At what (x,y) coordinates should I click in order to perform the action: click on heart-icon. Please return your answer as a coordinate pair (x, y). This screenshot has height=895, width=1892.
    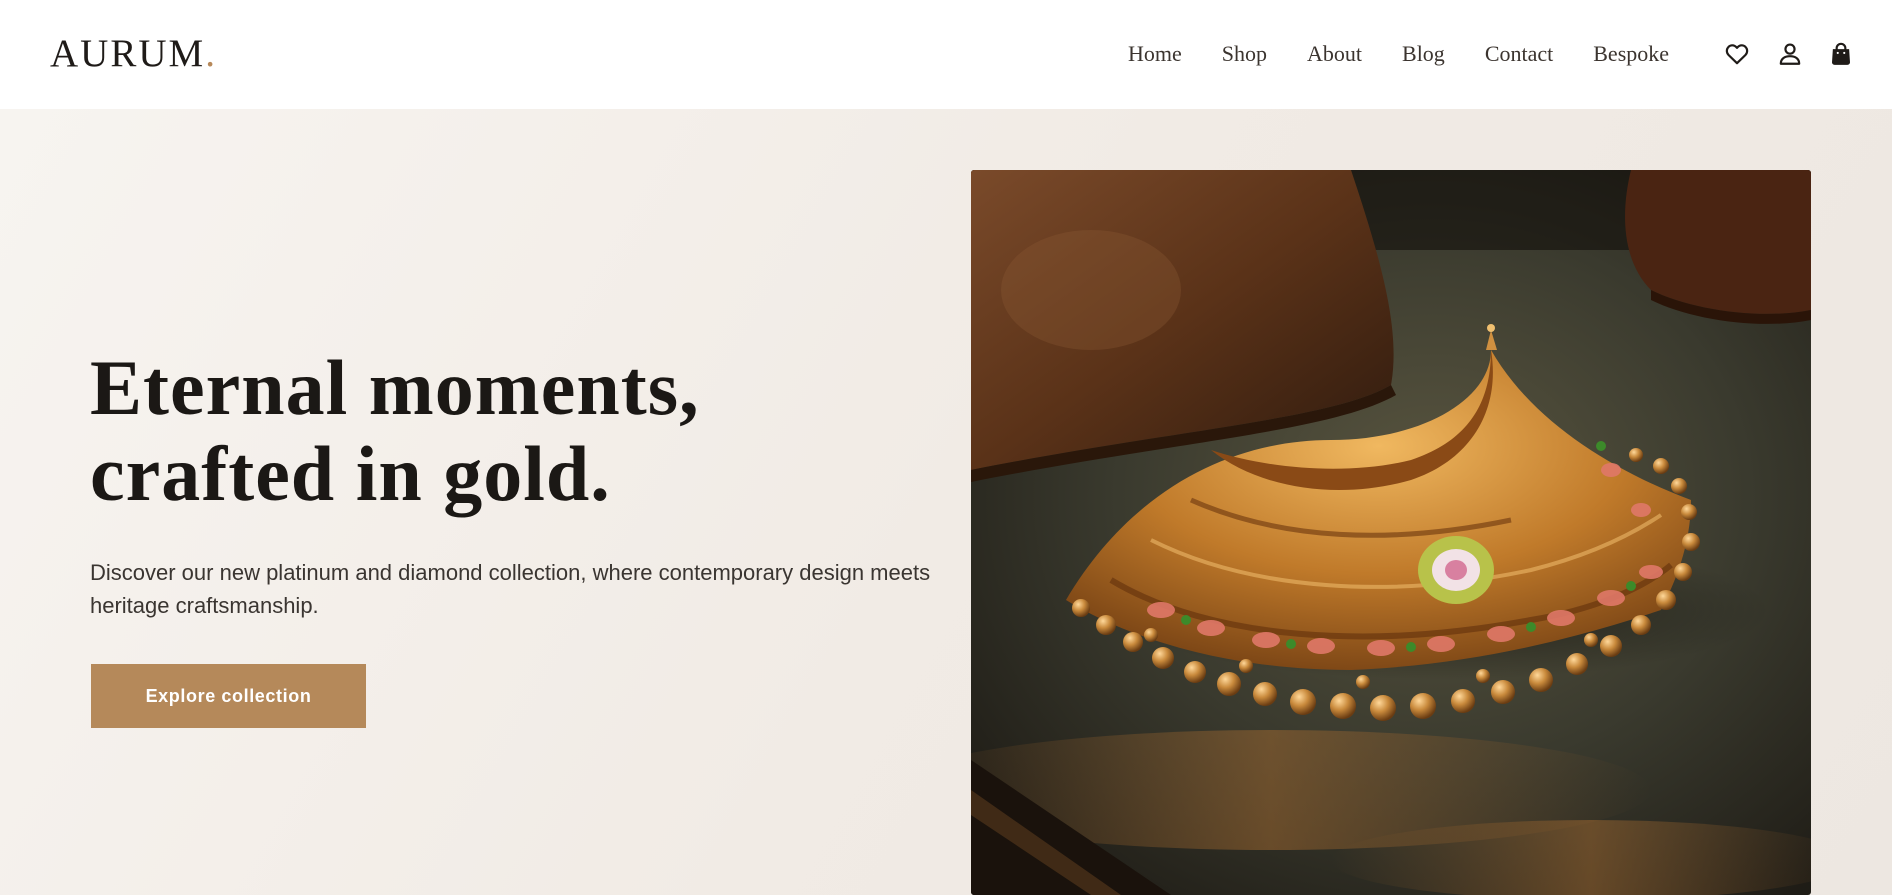
    Looking at the image, I should click on (1737, 54).